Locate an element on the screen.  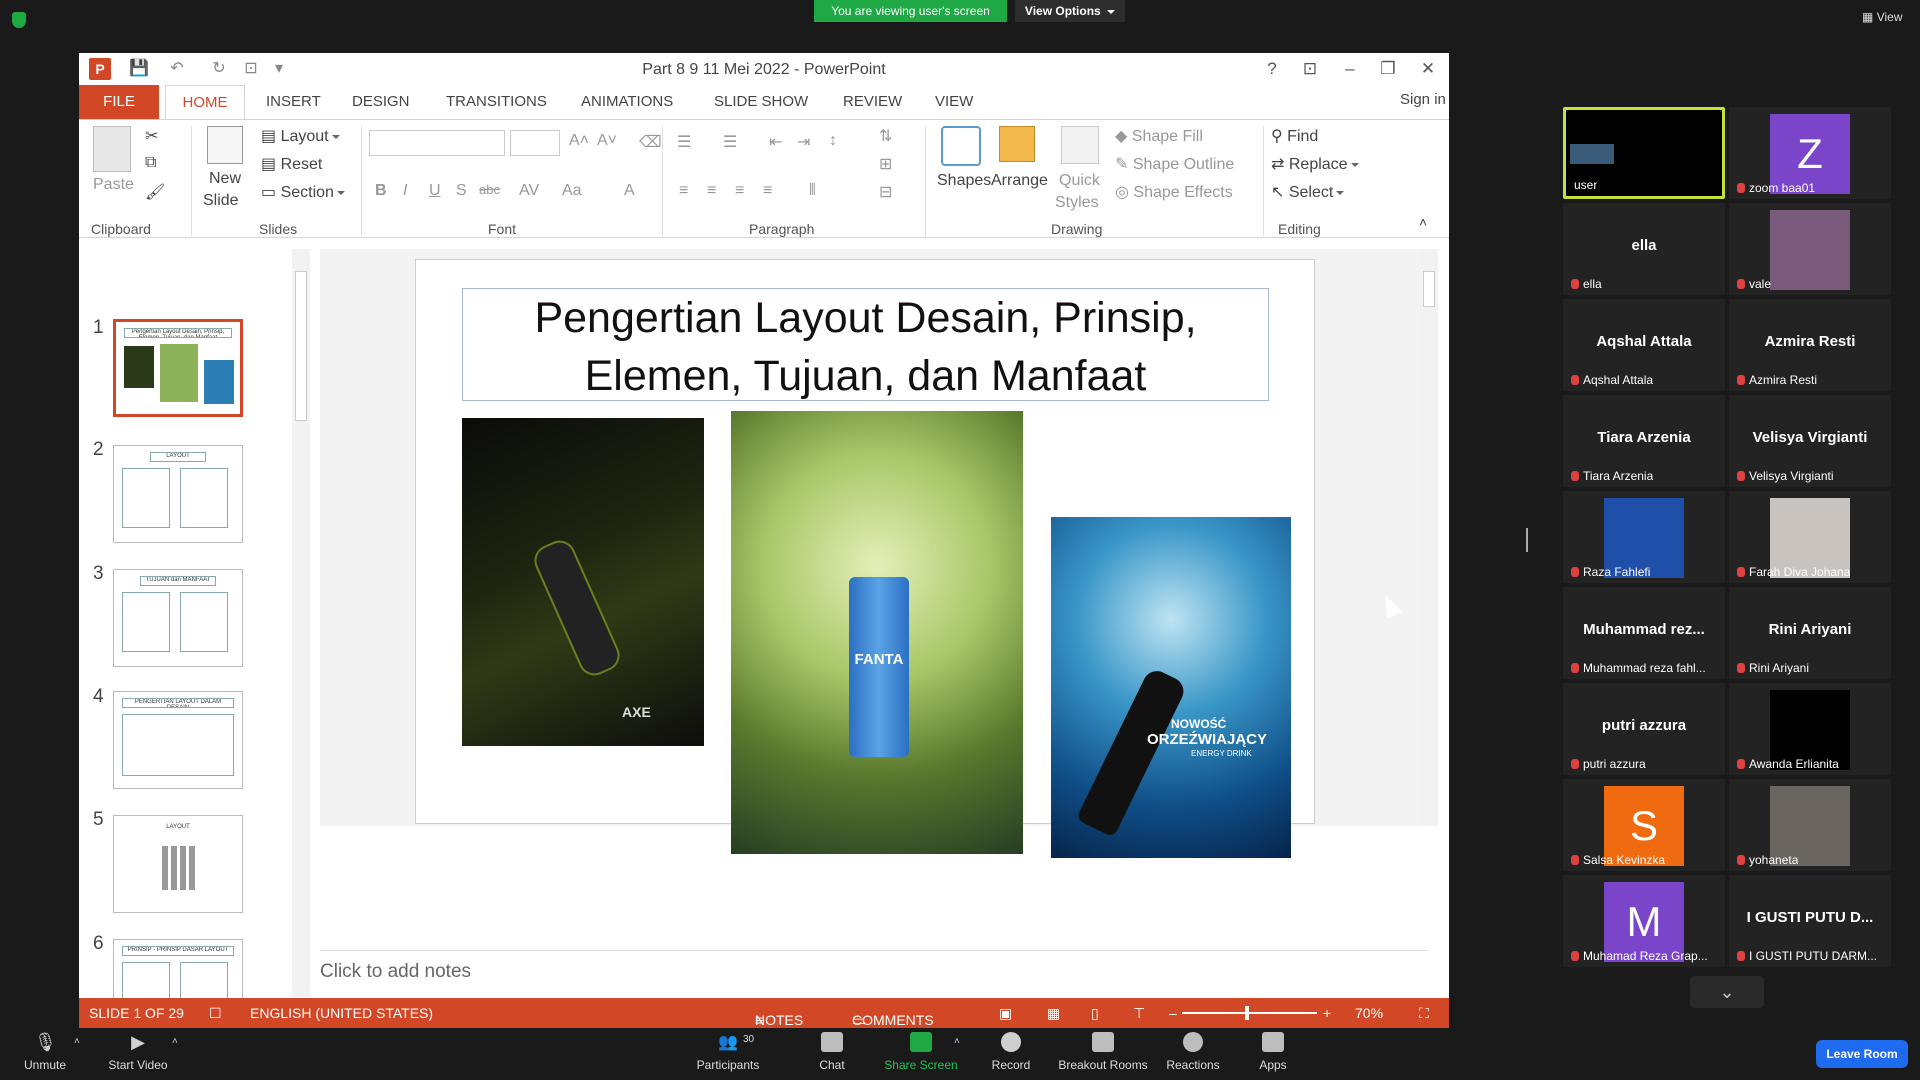
zoom-in-icon: + is located at coordinates (1327, 1013).